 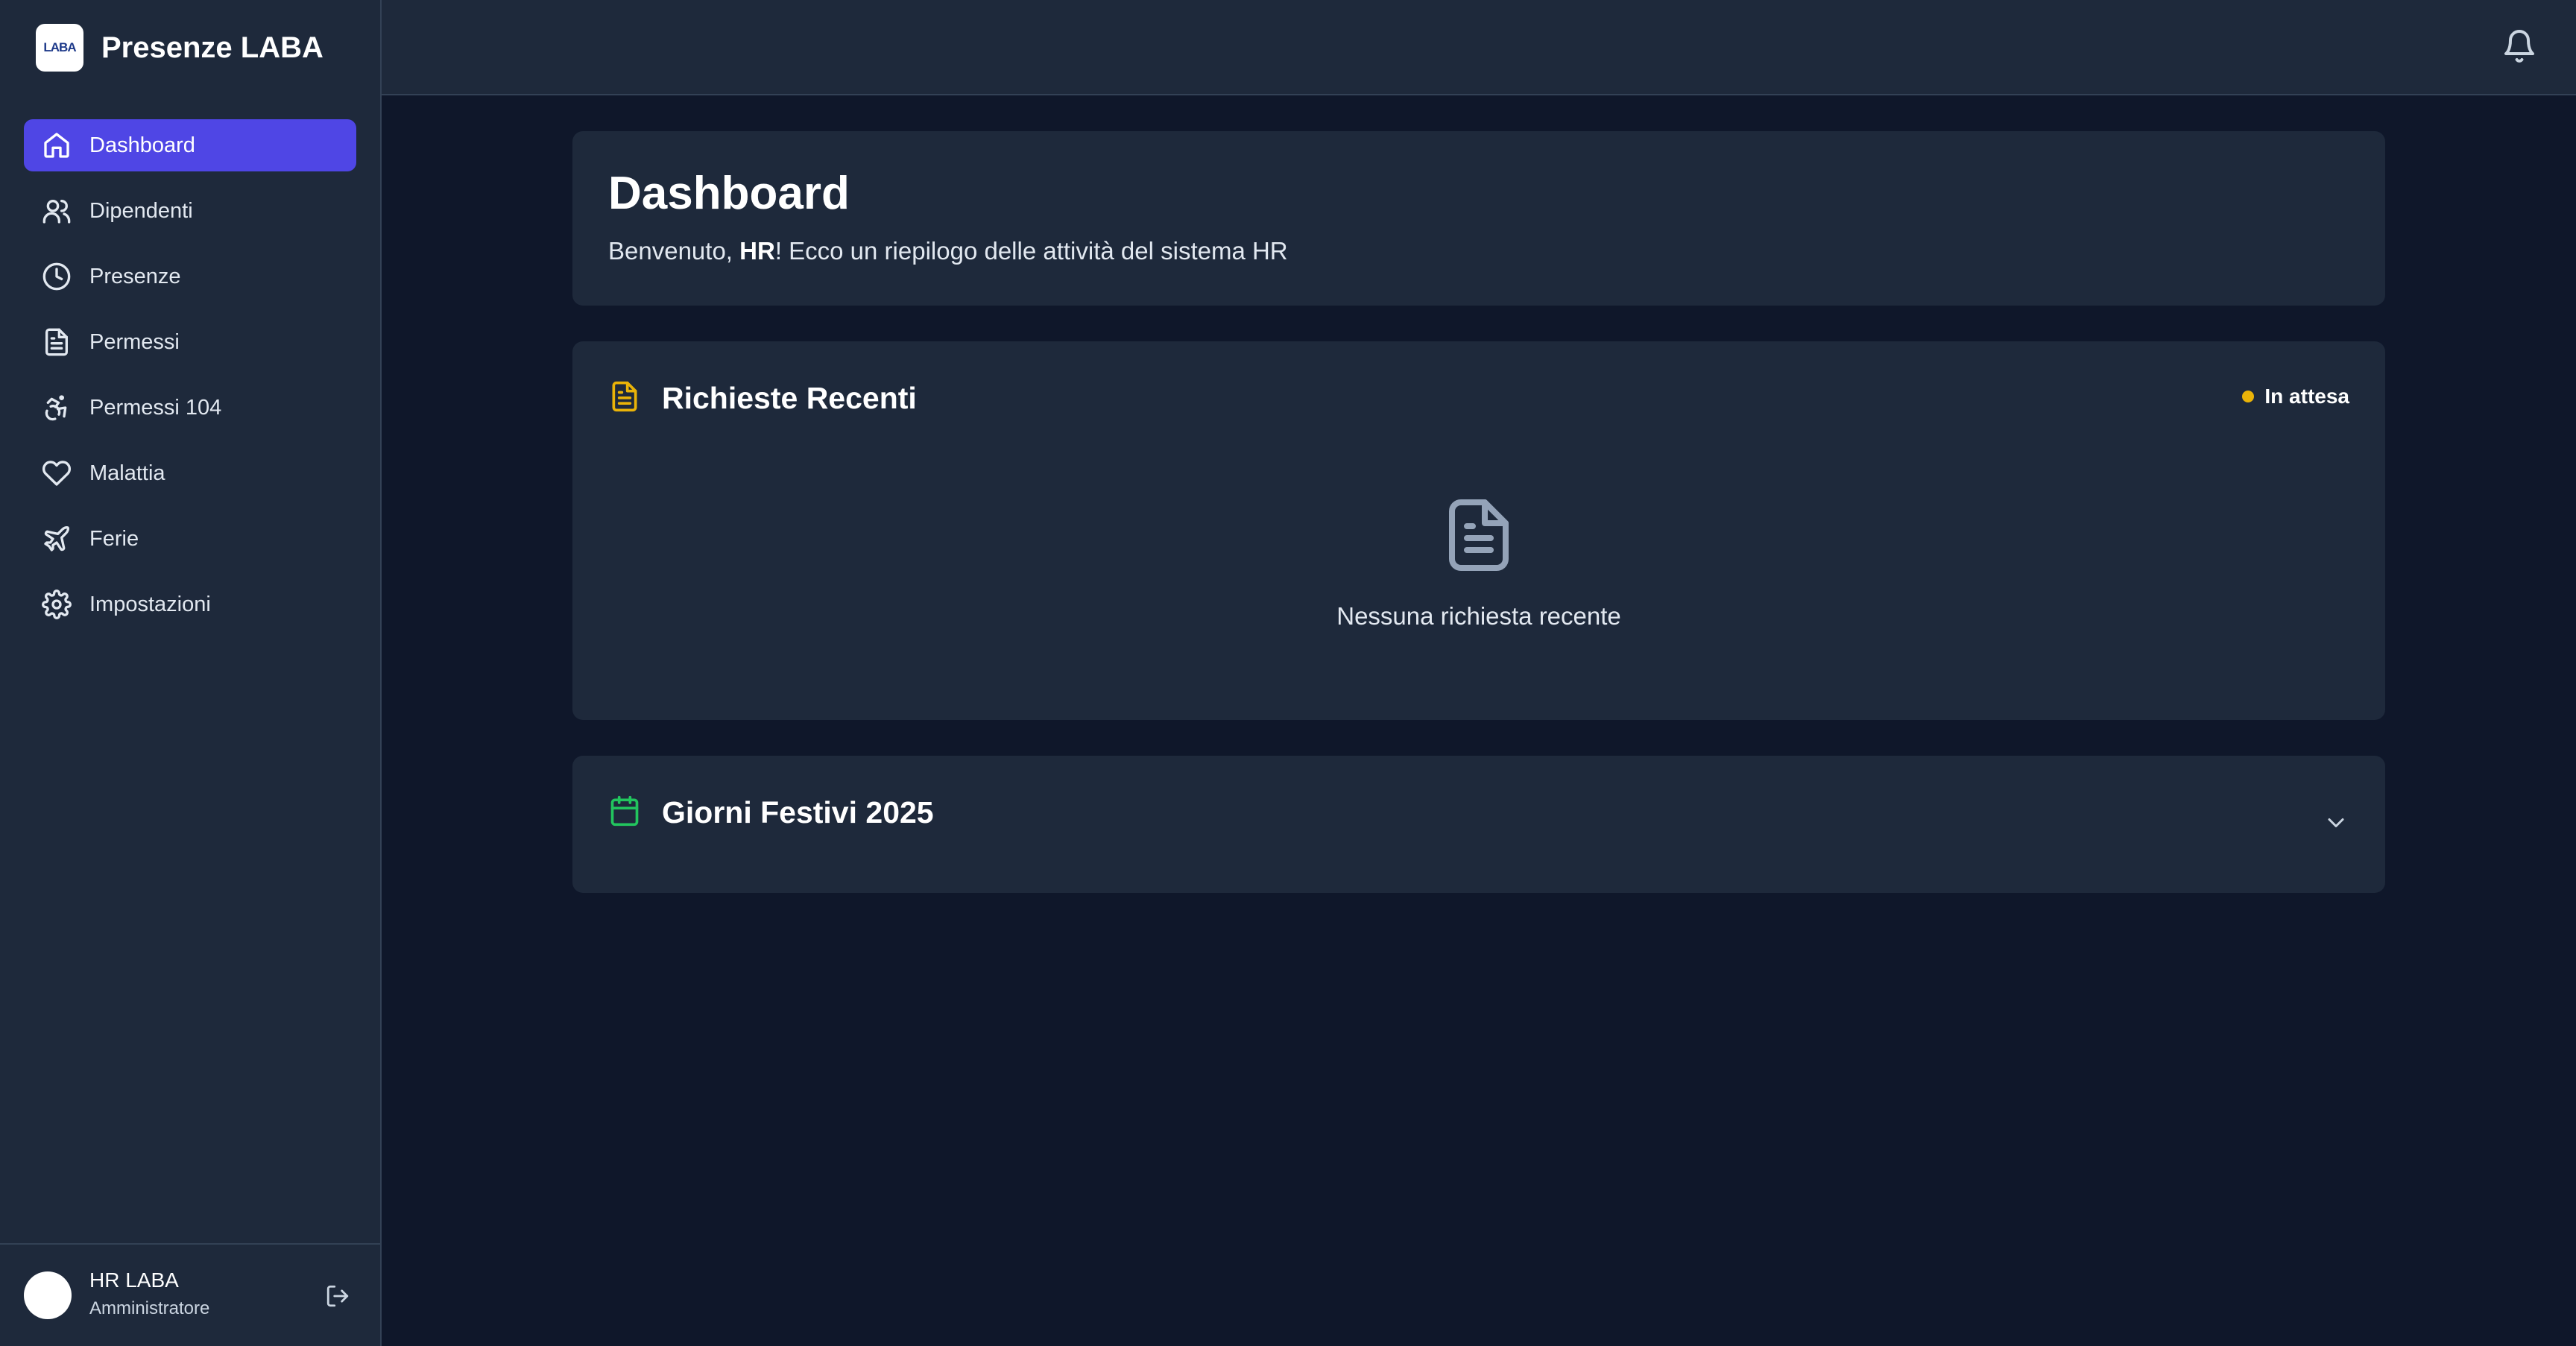 I want to click on sidebar-item-dipendenti: Dipendenti, so click(x=190, y=211).